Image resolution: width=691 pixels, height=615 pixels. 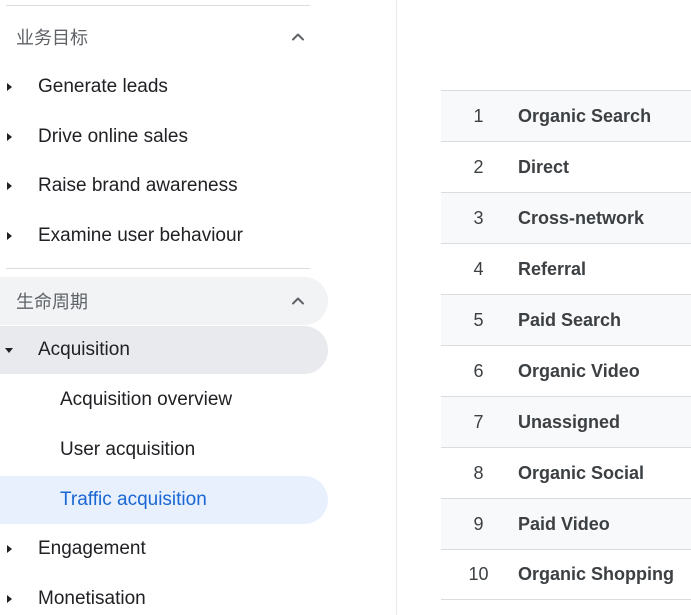 I want to click on row-label: Cross-network, so click(x=581, y=217).